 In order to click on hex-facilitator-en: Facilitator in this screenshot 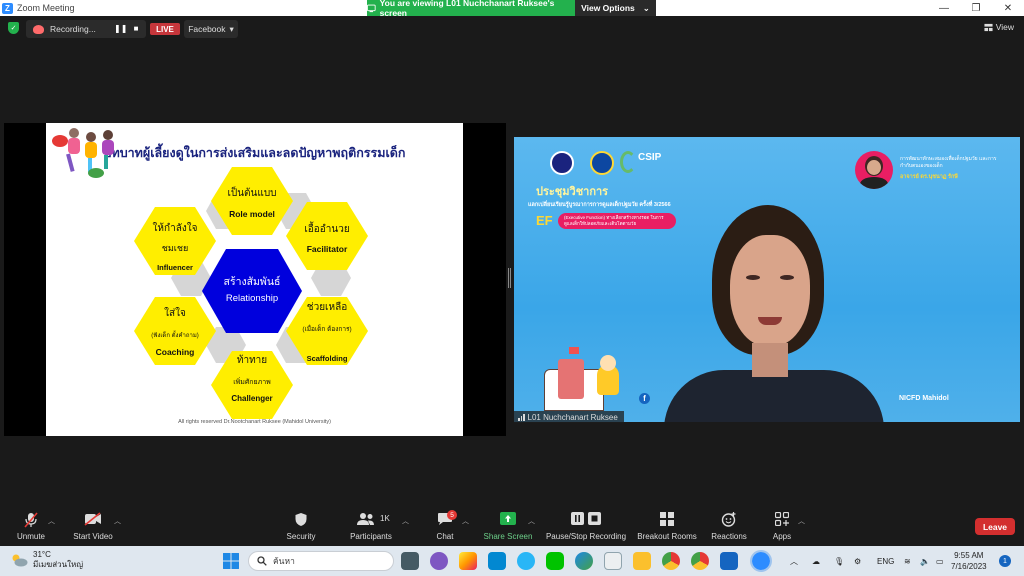, I will do `click(327, 249)`.